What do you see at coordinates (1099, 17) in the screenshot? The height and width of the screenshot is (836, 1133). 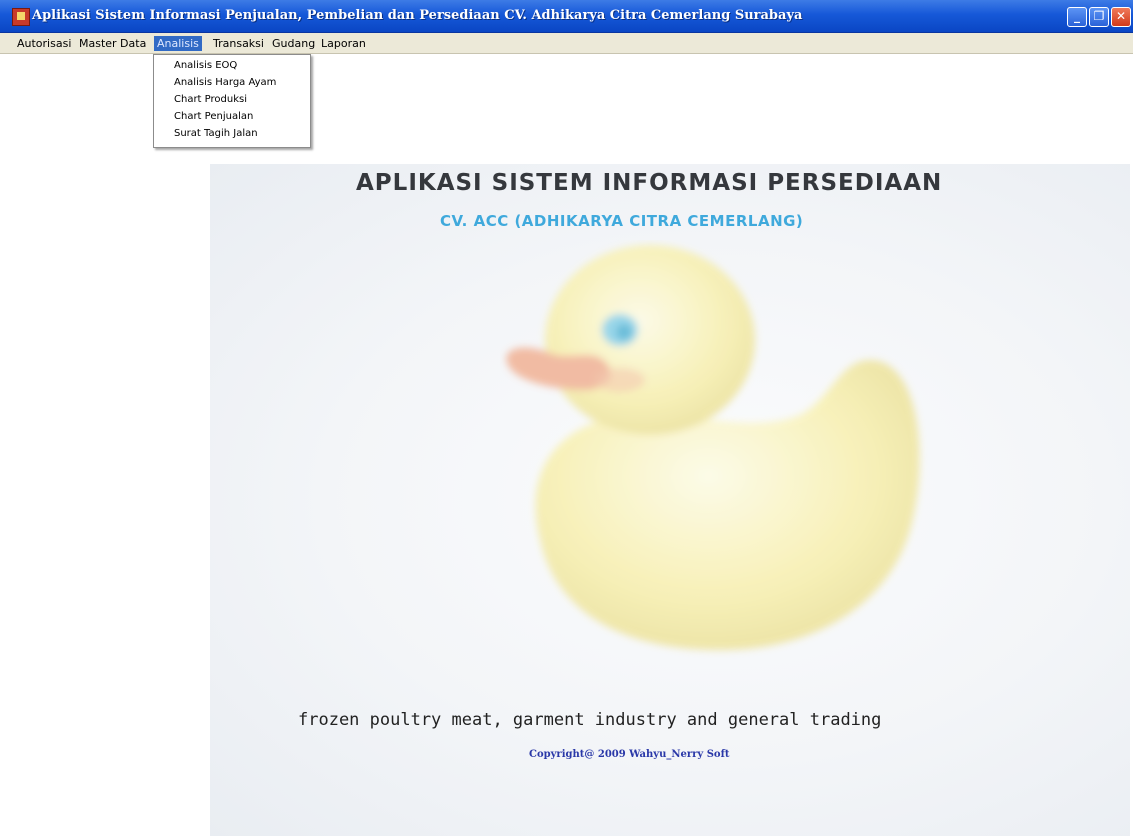 I see `maximize-button: ❐` at bounding box center [1099, 17].